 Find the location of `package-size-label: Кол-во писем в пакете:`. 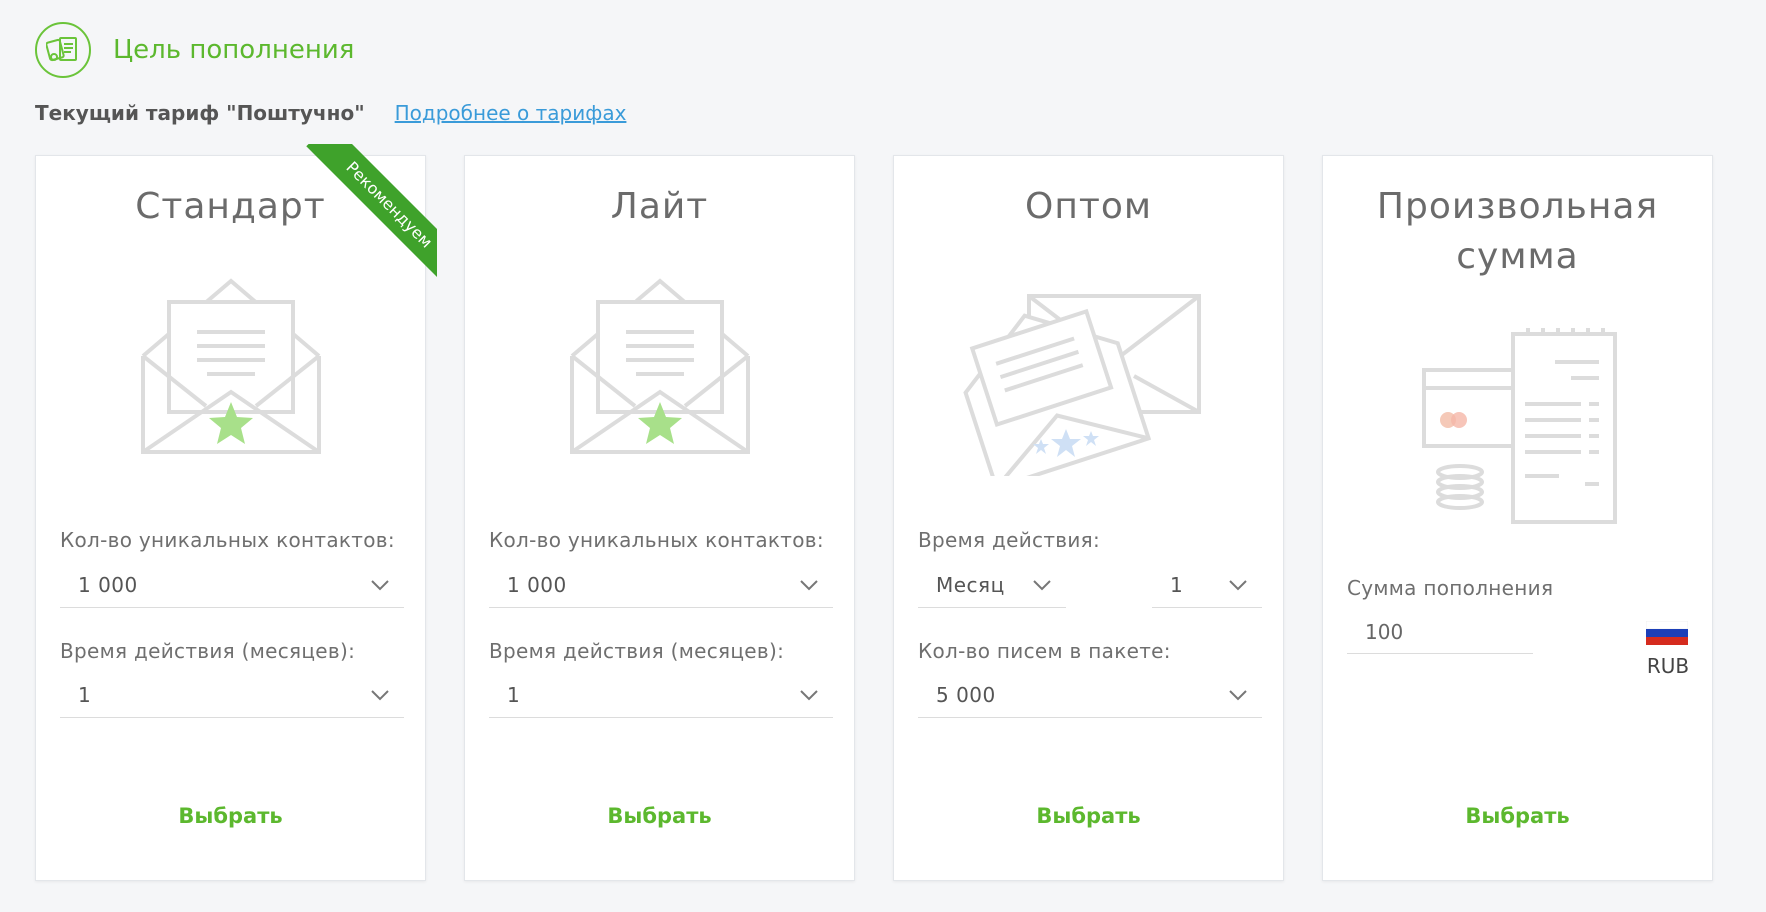

package-size-label: Кол-во писем в пакете: is located at coordinates (1044, 651).